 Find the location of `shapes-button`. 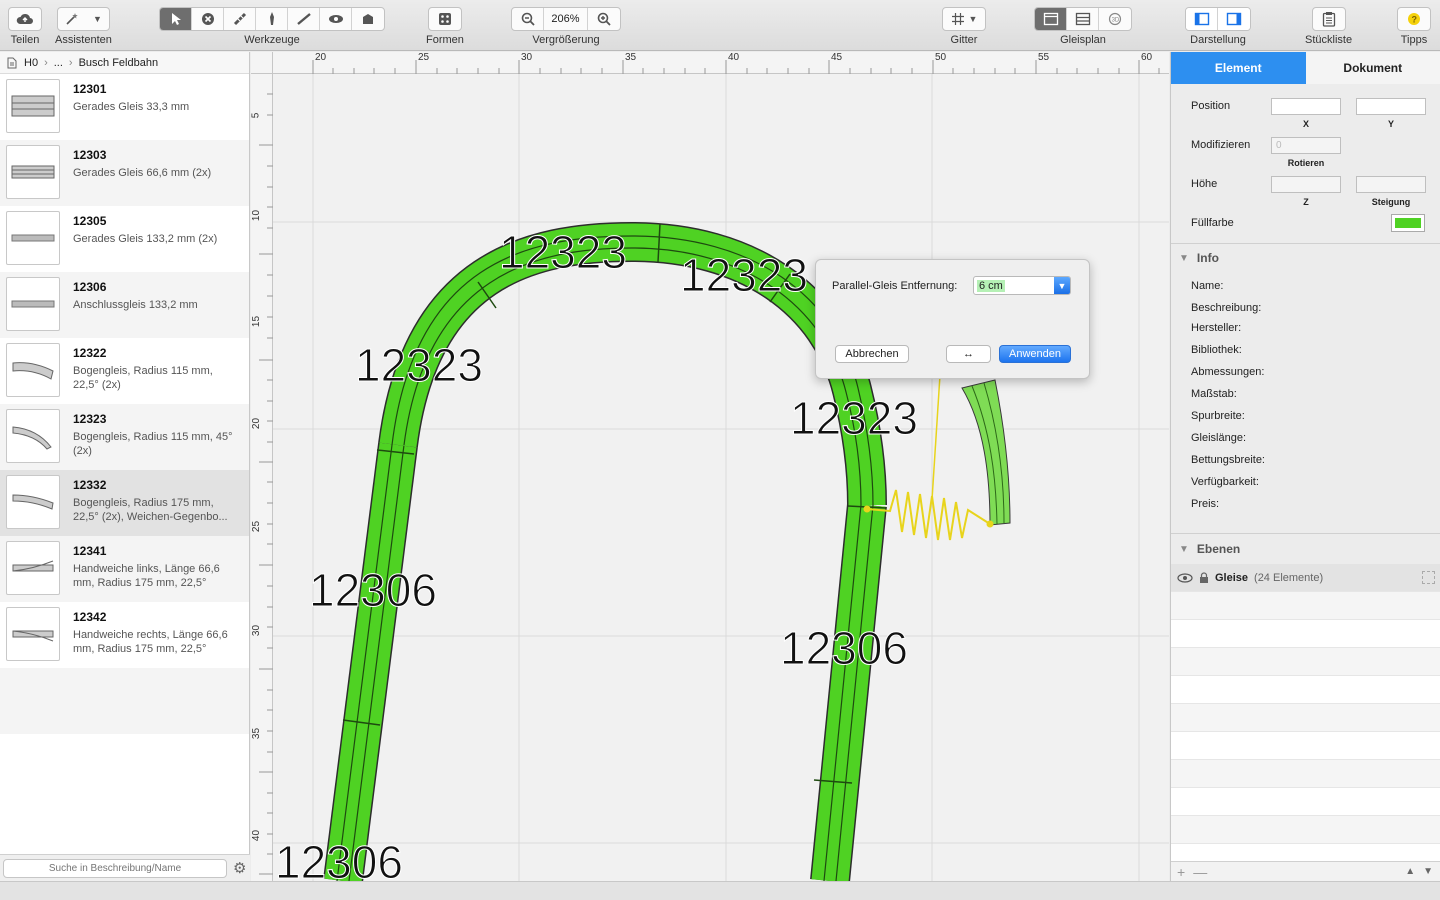

shapes-button is located at coordinates (444, 19).